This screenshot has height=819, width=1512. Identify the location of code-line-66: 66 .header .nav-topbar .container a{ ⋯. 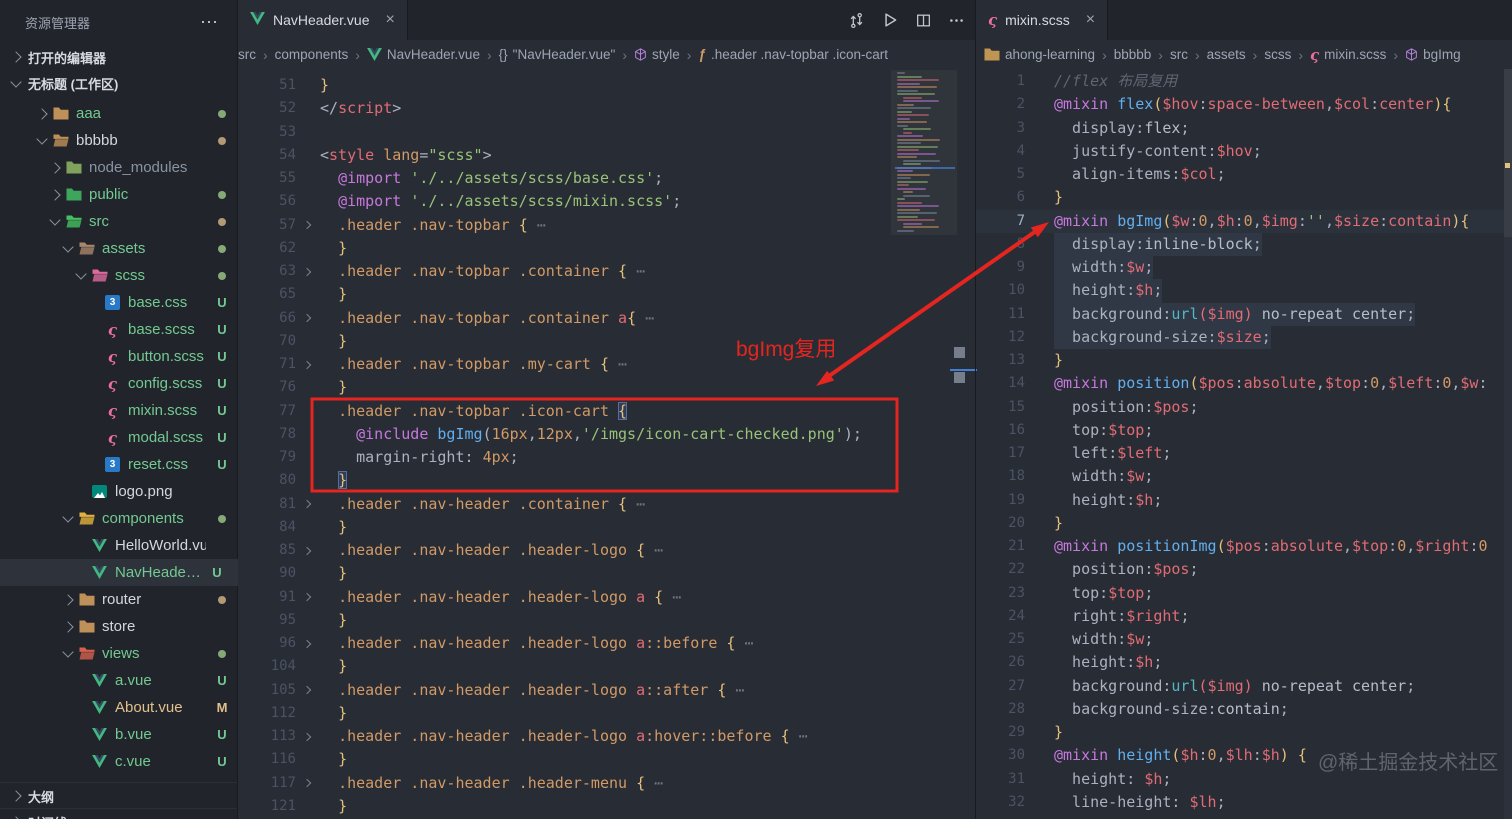
(606, 318).